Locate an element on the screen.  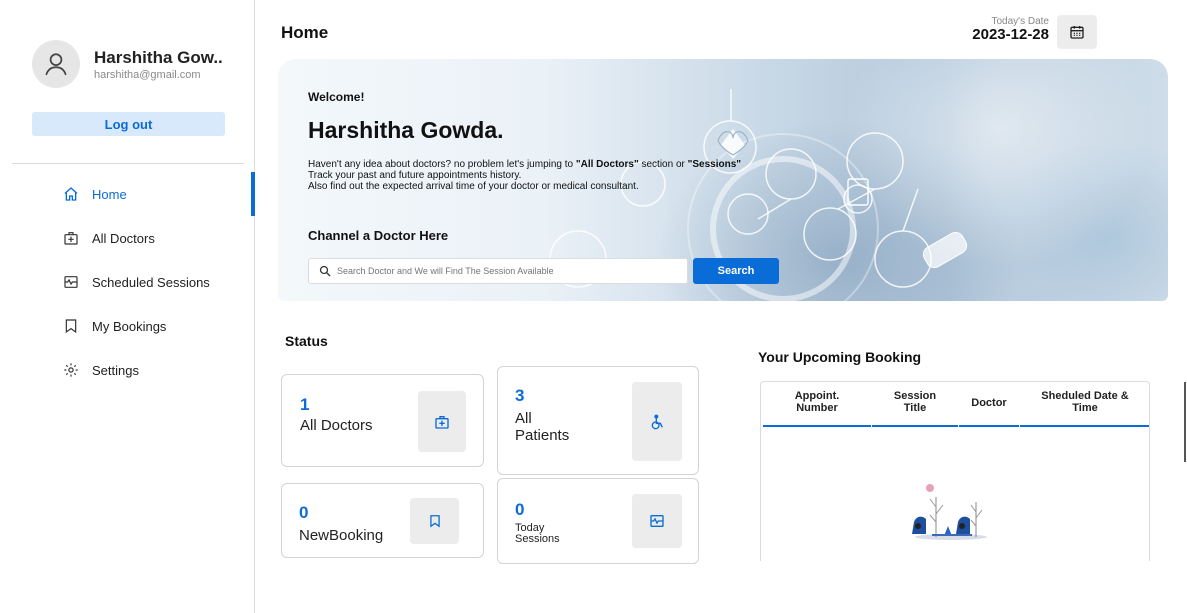
sidebar-item-label: All Doctors is located at coordinates (123, 238).